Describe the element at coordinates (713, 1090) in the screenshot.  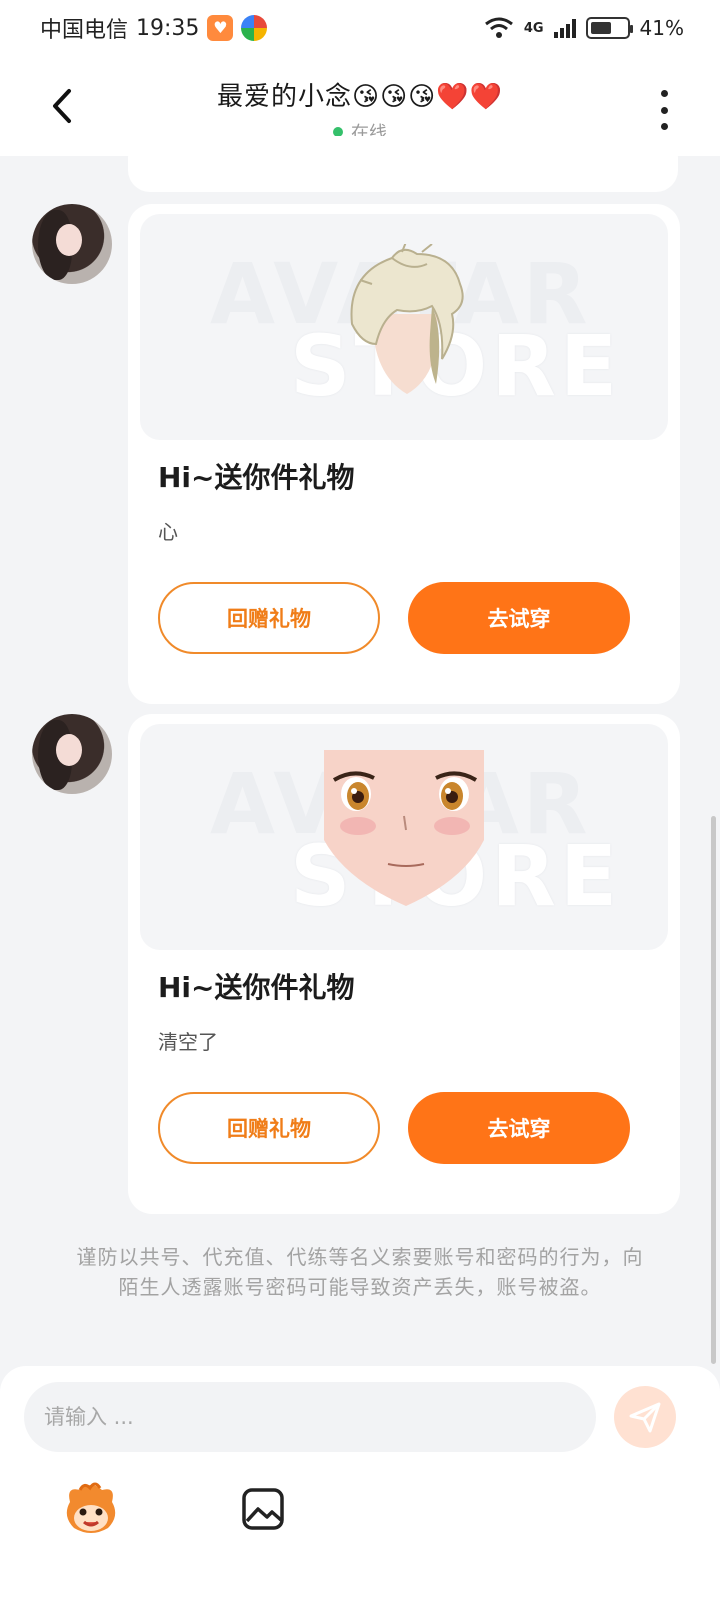
I see `scrollbar` at that location.